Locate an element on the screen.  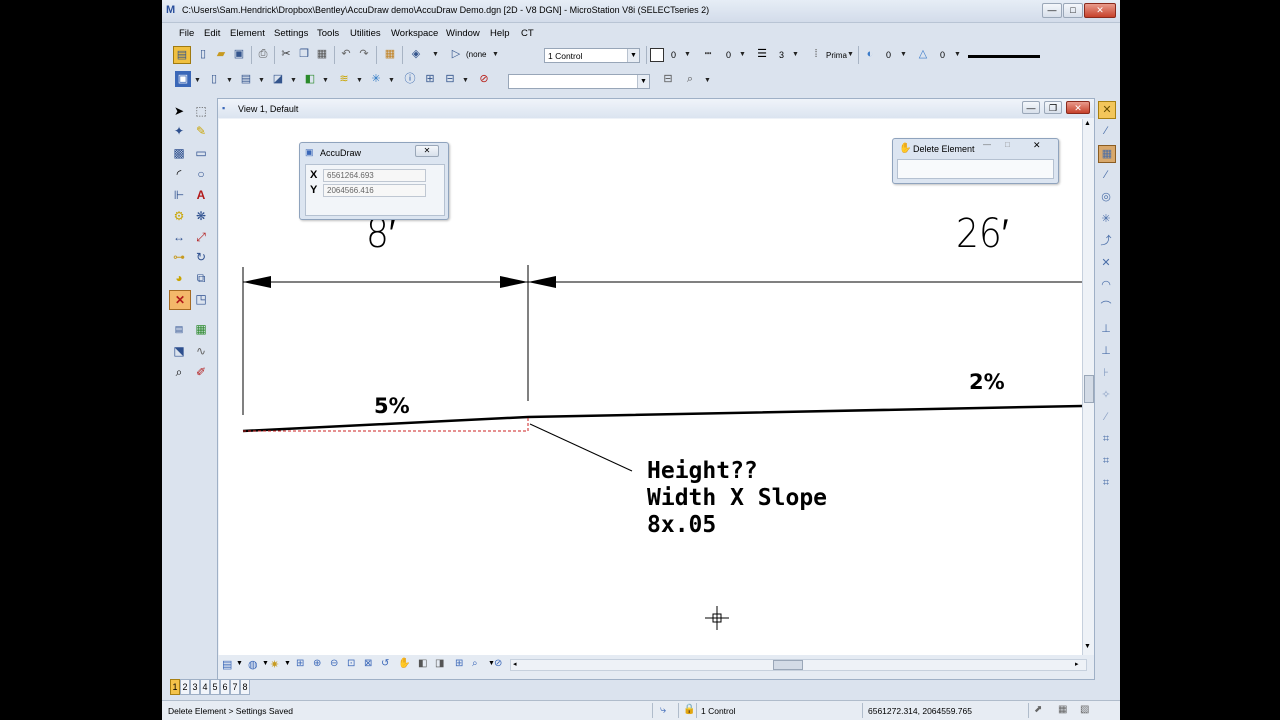
view-tab-6: 6 is located at coordinates (225, 687).